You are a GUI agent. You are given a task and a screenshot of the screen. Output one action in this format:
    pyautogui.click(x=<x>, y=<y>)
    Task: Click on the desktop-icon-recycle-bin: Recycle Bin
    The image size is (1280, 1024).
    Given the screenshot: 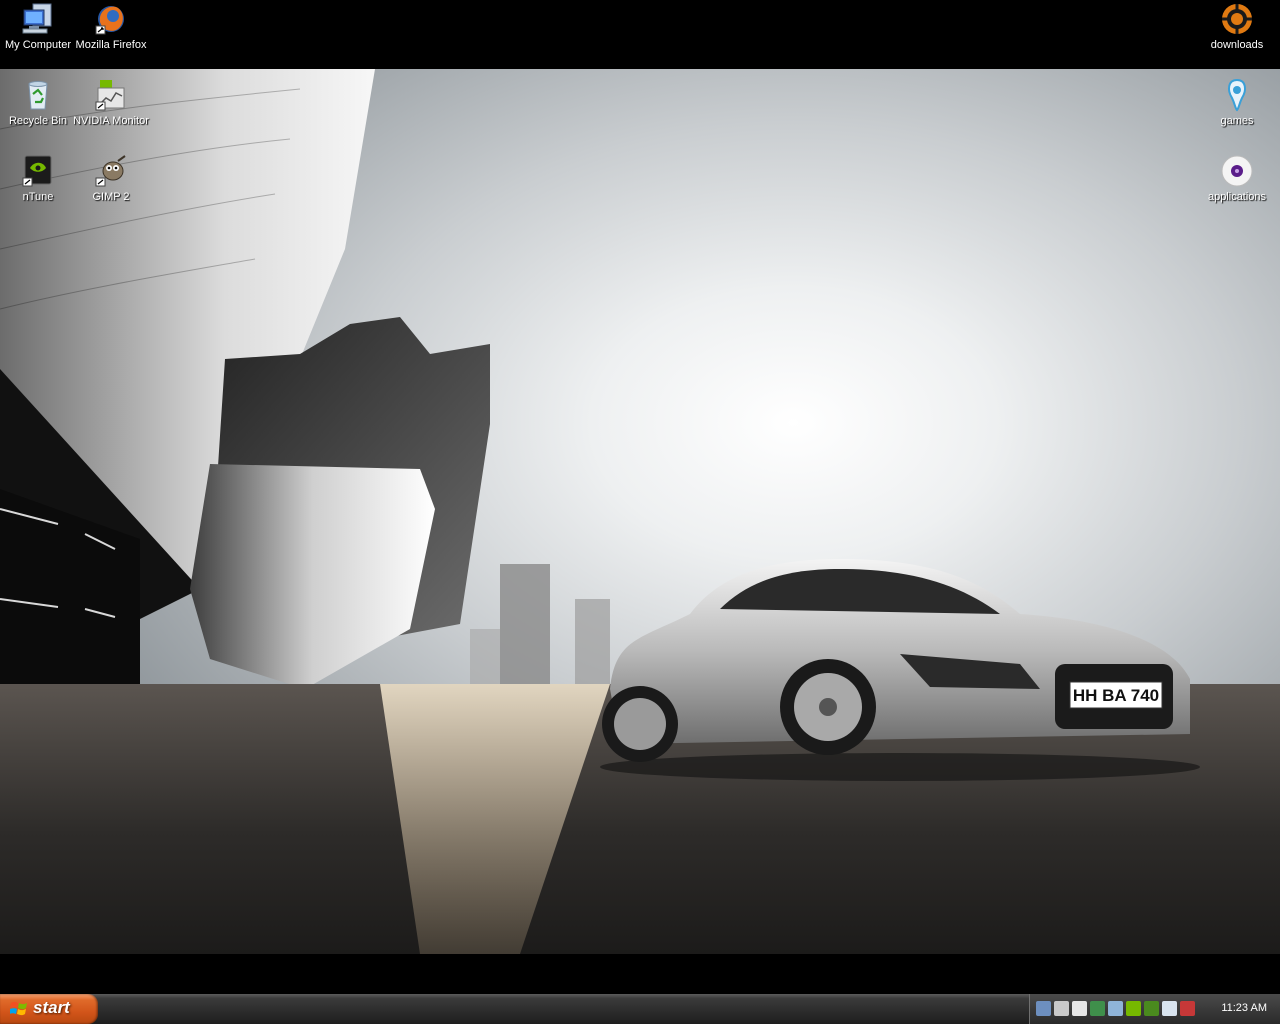 What is the action you would take?
    pyautogui.click(x=38, y=103)
    